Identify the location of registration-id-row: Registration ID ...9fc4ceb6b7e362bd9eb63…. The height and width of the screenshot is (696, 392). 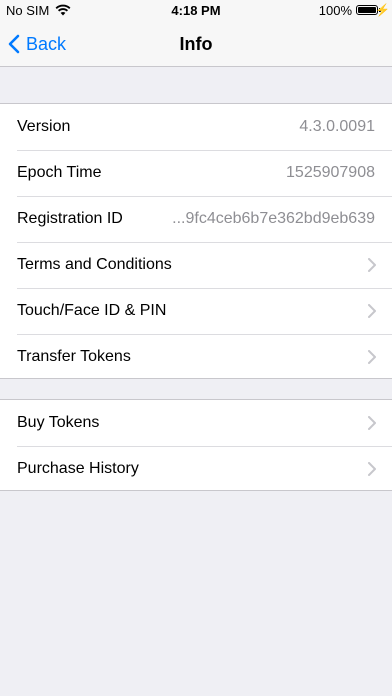
(196, 219).